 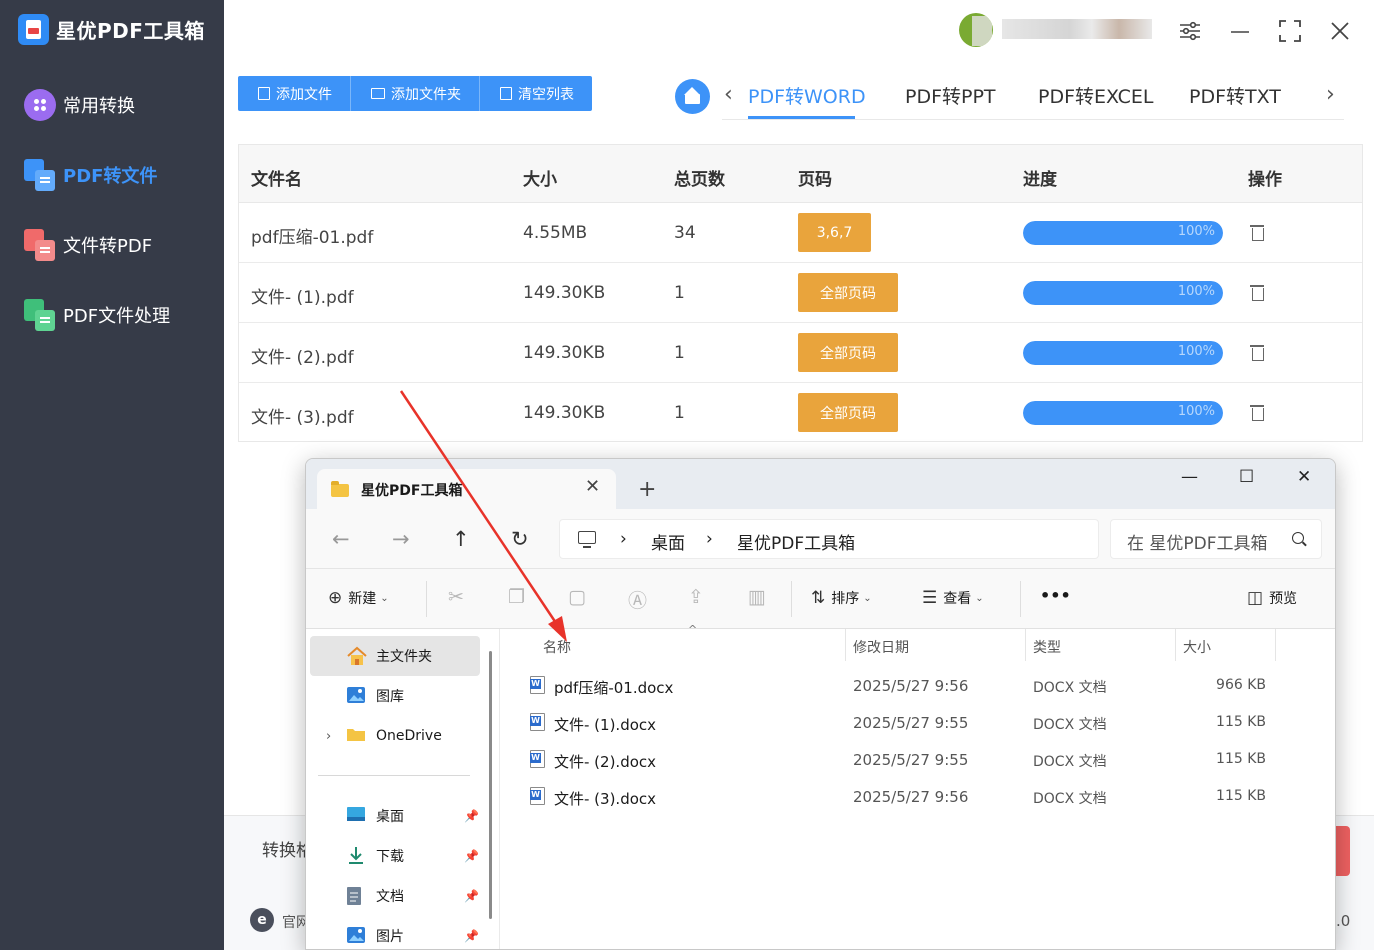 What do you see at coordinates (1047, 647) in the screenshot?
I see `col-type: 类型` at bounding box center [1047, 647].